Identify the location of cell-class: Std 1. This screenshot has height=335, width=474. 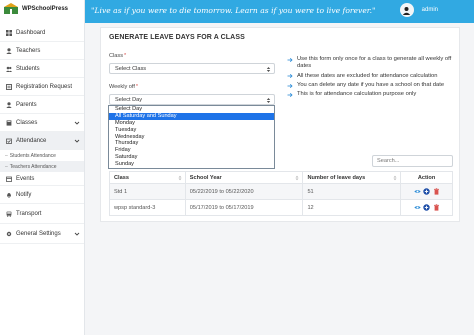
(147, 191).